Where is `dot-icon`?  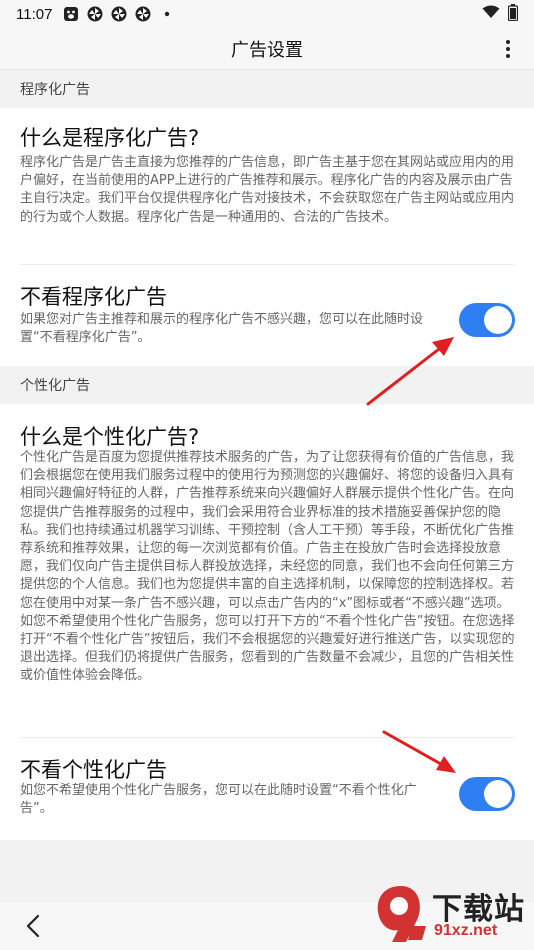
dot-icon is located at coordinates (167, 14).